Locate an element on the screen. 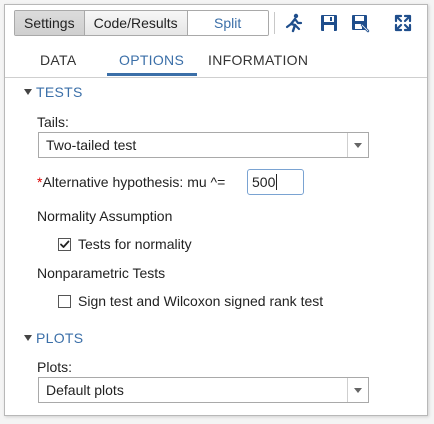 This screenshot has width=434, height=424. maximize-icon is located at coordinates (403, 23).